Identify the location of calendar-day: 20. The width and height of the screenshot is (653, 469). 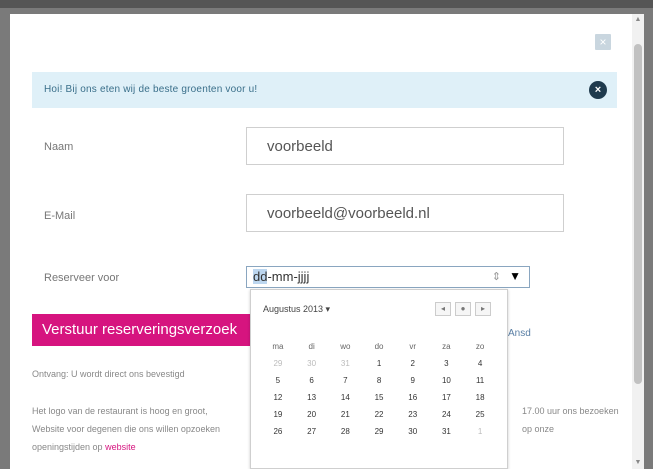
(312, 414).